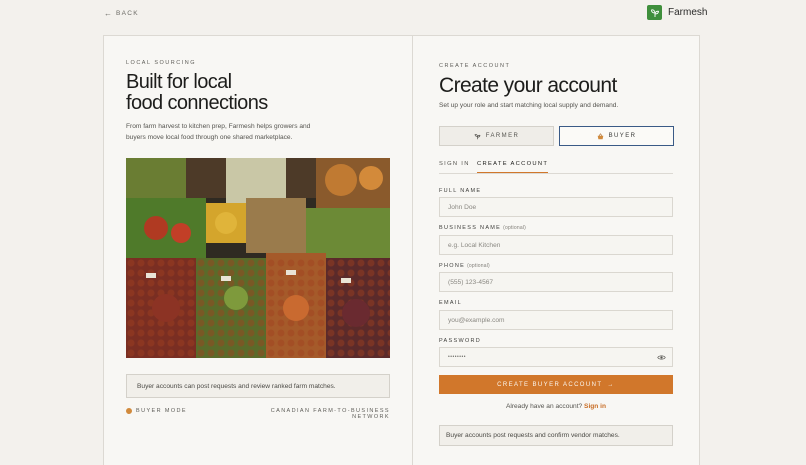 The width and height of the screenshot is (806, 465). What do you see at coordinates (452, 266) in the screenshot?
I see `phone-label-text: PHONE` at bounding box center [452, 266].